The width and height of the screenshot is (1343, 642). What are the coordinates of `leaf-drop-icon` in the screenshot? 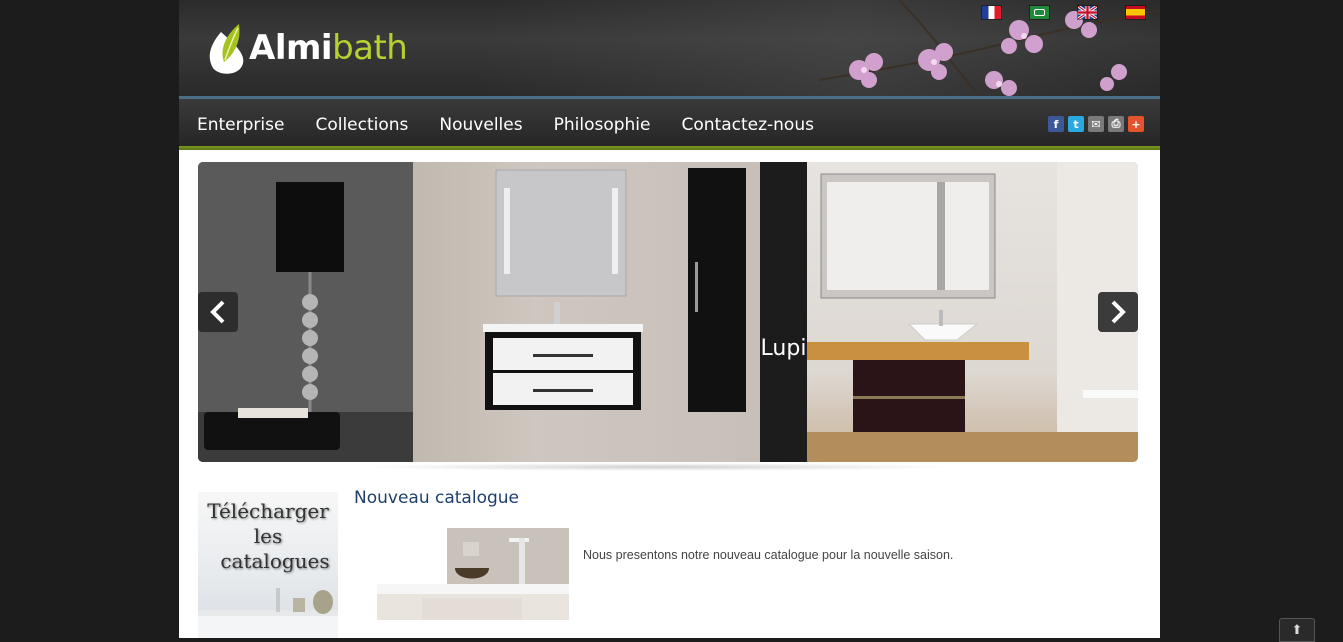 It's located at (227, 48).